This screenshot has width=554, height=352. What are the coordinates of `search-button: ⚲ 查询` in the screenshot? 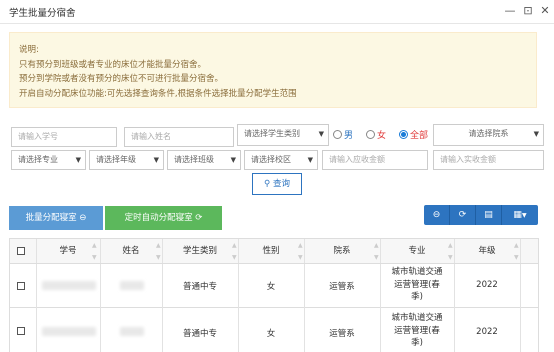 It's located at (277, 184).